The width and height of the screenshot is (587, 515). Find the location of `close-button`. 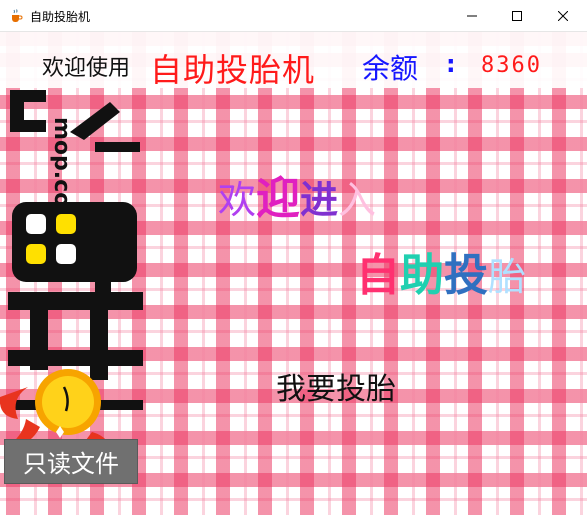

close-button is located at coordinates (563, 15).